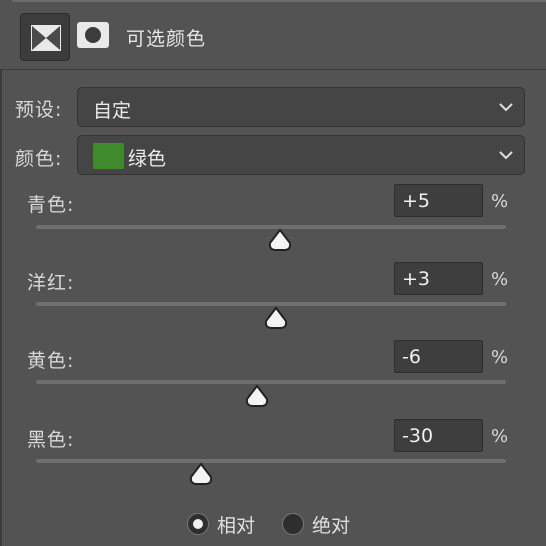 The height and width of the screenshot is (546, 546). Describe the element at coordinates (51, 283) in the screenshot. I see `magenta-label: 洋红:` at that location.